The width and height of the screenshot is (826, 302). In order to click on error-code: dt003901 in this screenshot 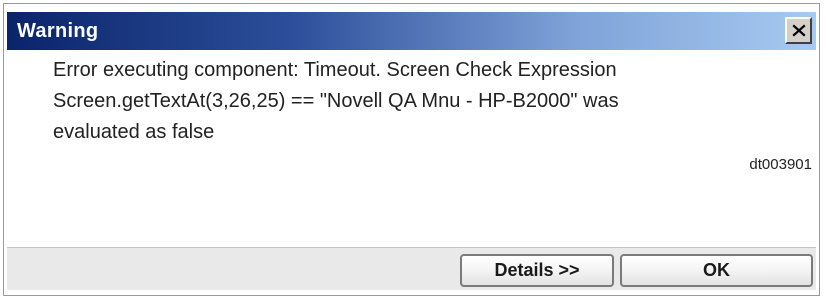, I will do `click(780, 164)`.